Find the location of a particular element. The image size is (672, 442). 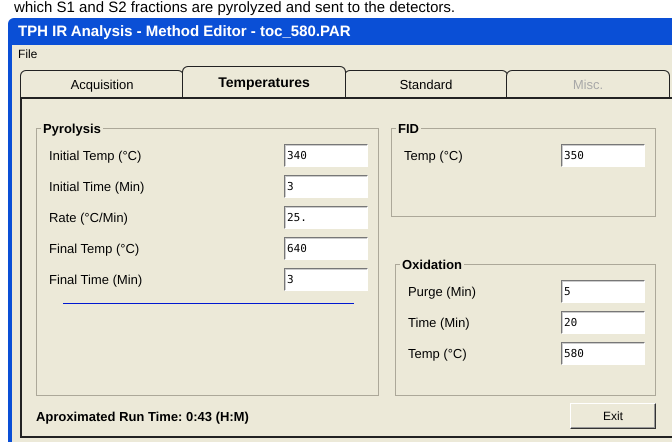

run-time-text: Aproximated Run Time: 0:43 (H:M) is located at coordinates (142, 416).